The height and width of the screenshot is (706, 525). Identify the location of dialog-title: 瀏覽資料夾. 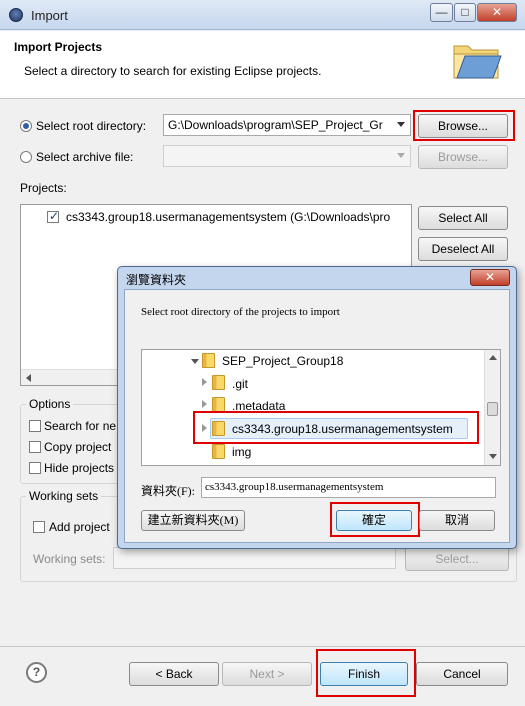
(156, 280).